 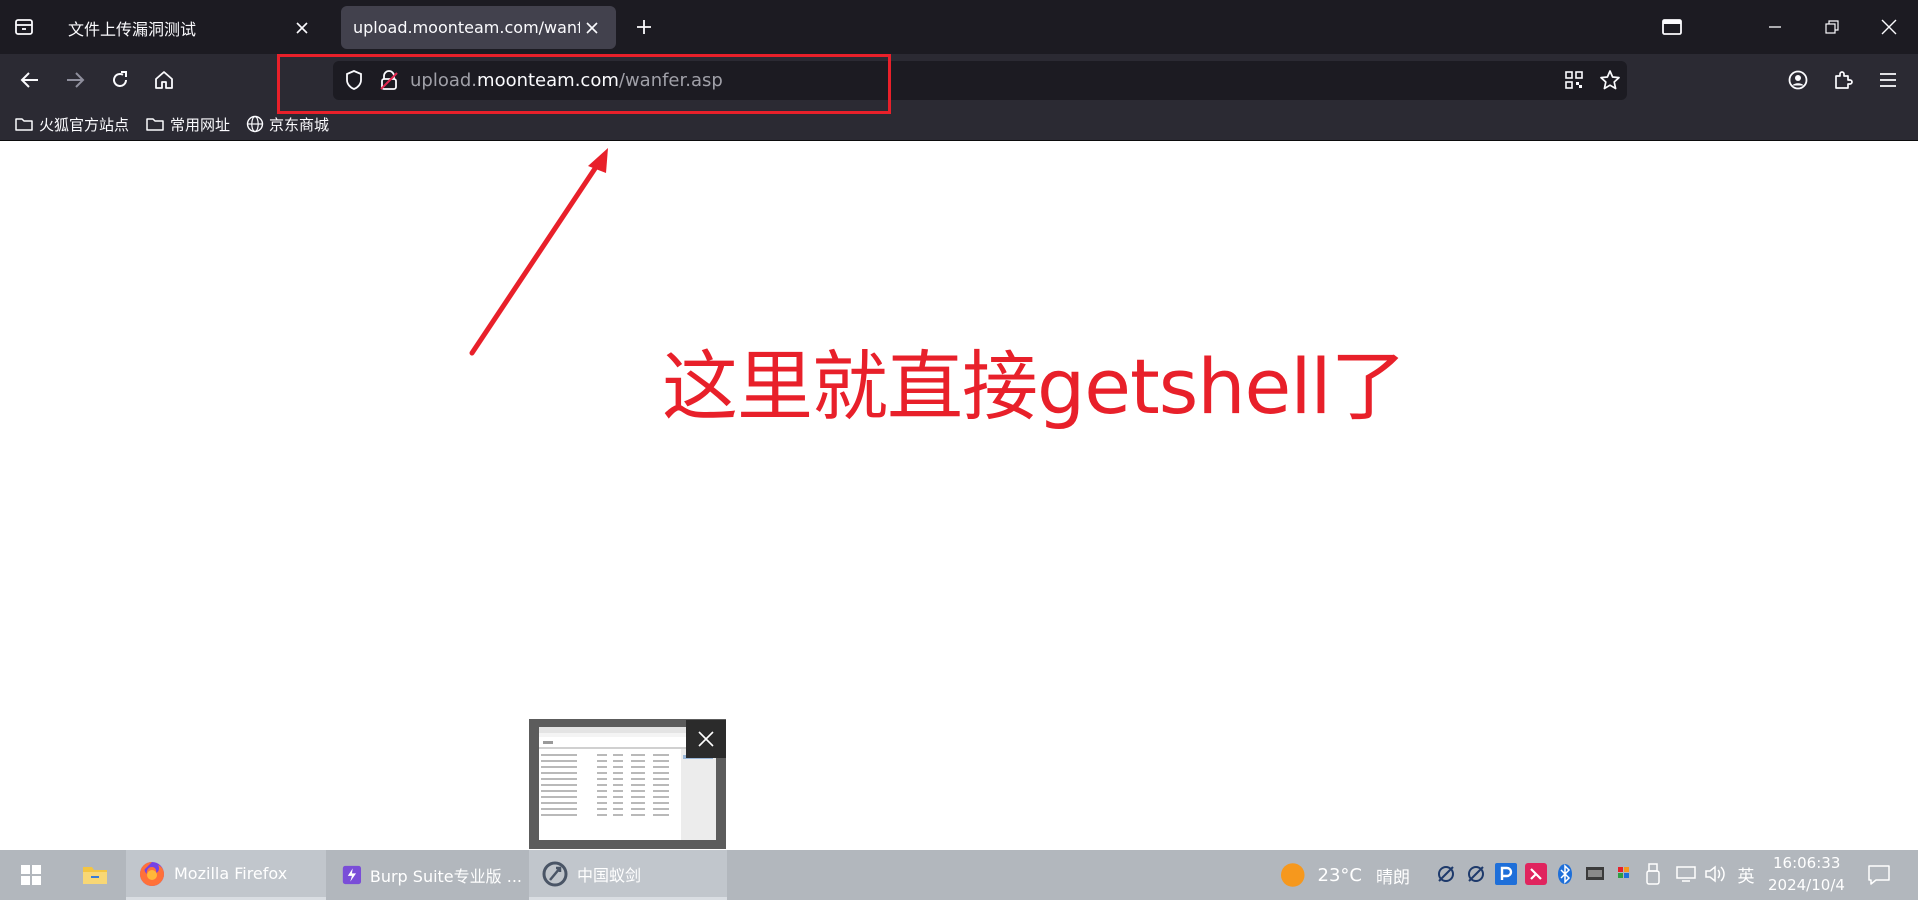 I want to click on notification-center-icon, so click(x=1879, y=875).